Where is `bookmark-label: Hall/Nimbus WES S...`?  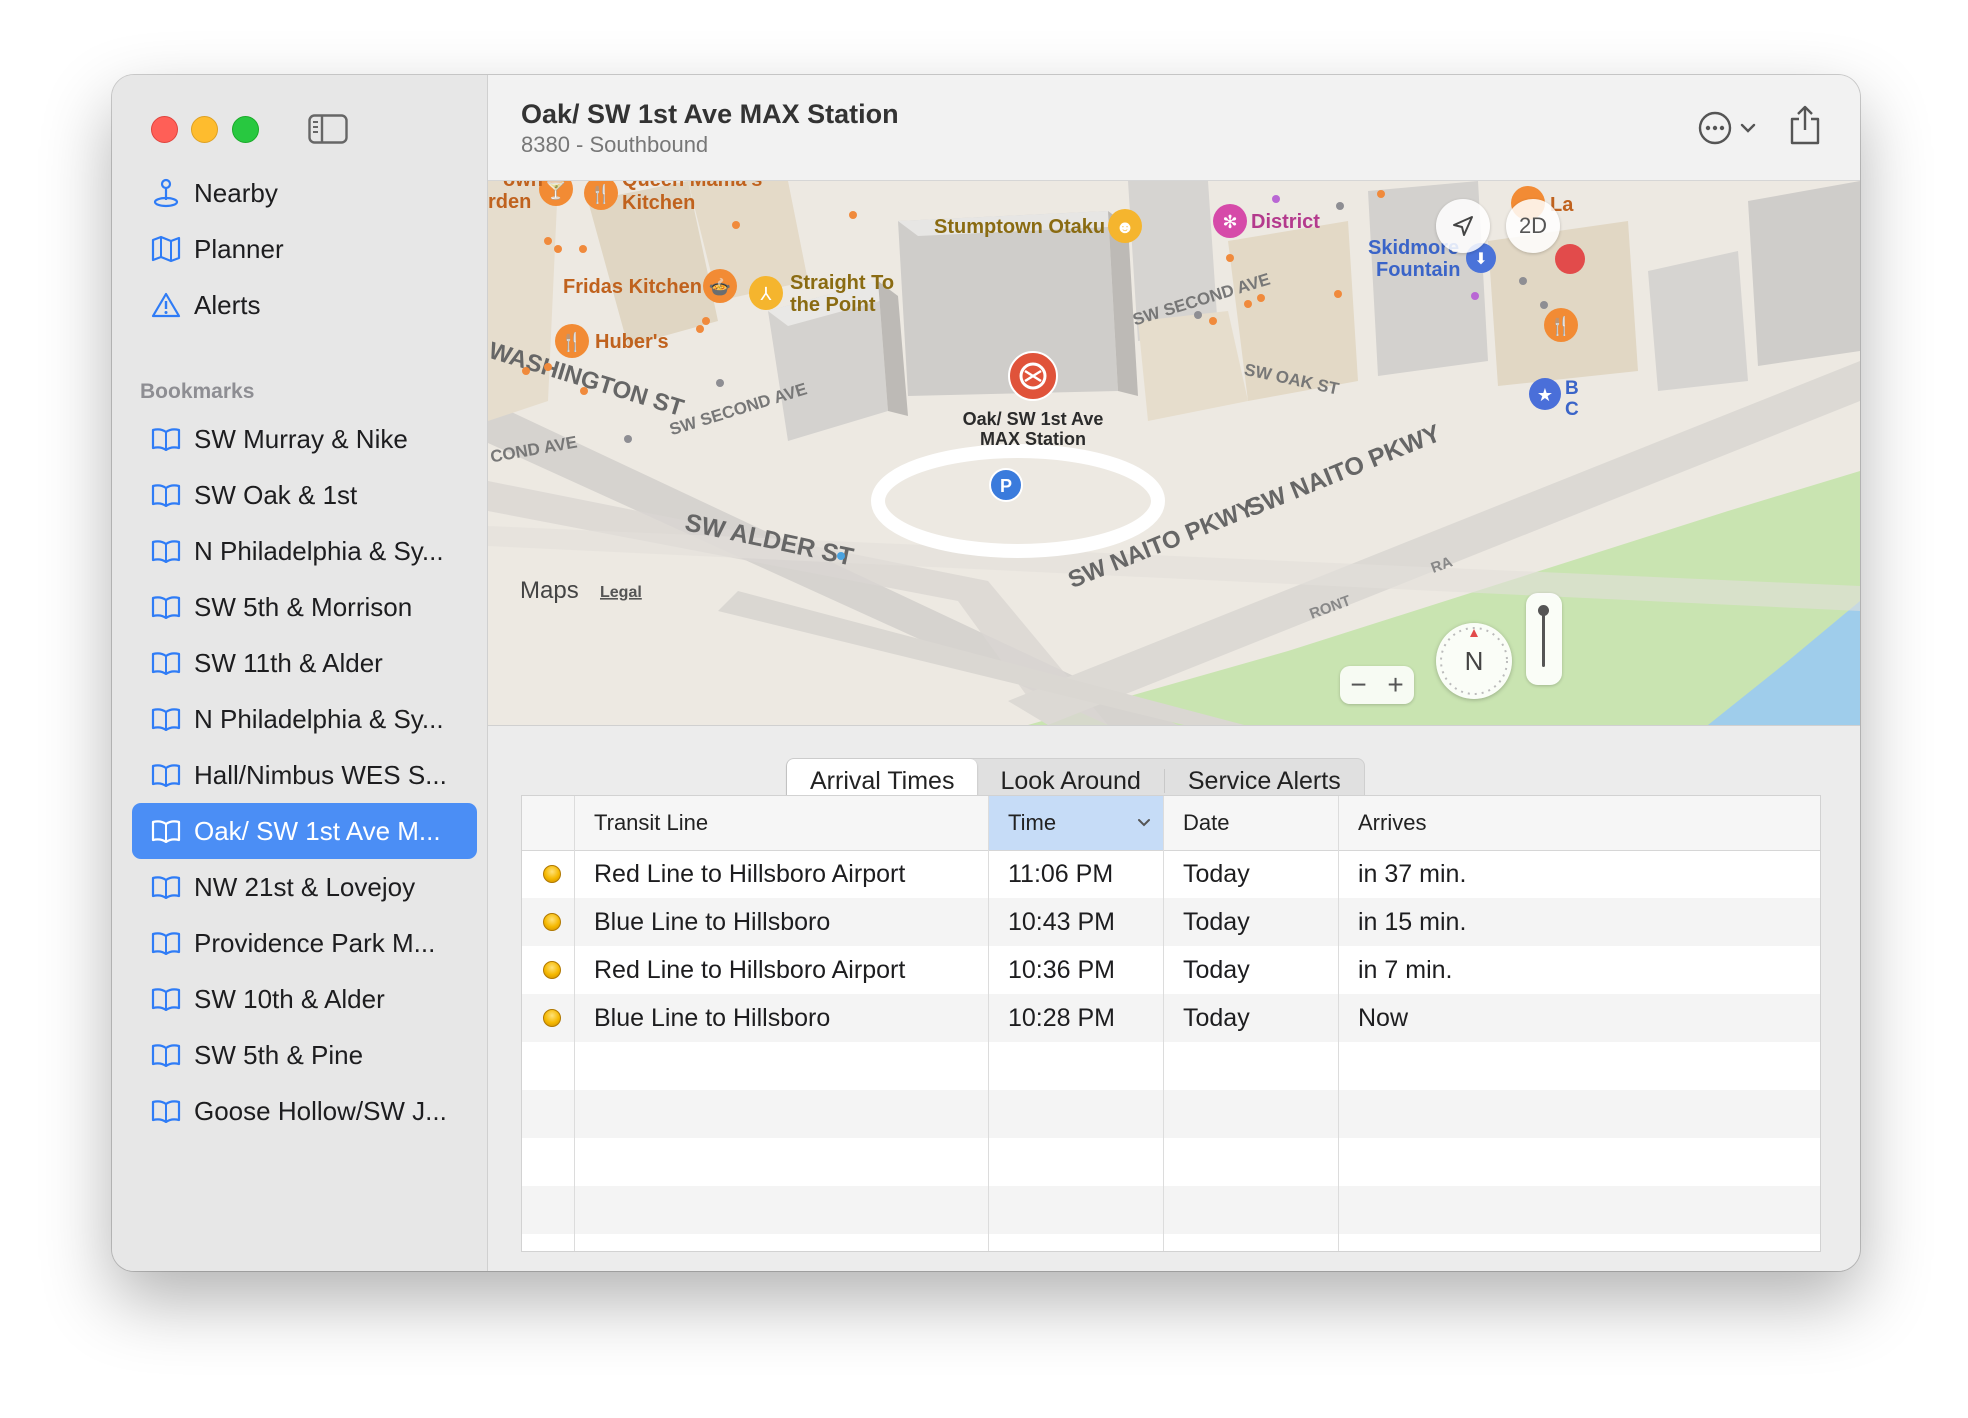 bookmark-label: Hall/Nimbus WES S... is located at coordinates (320, 774).